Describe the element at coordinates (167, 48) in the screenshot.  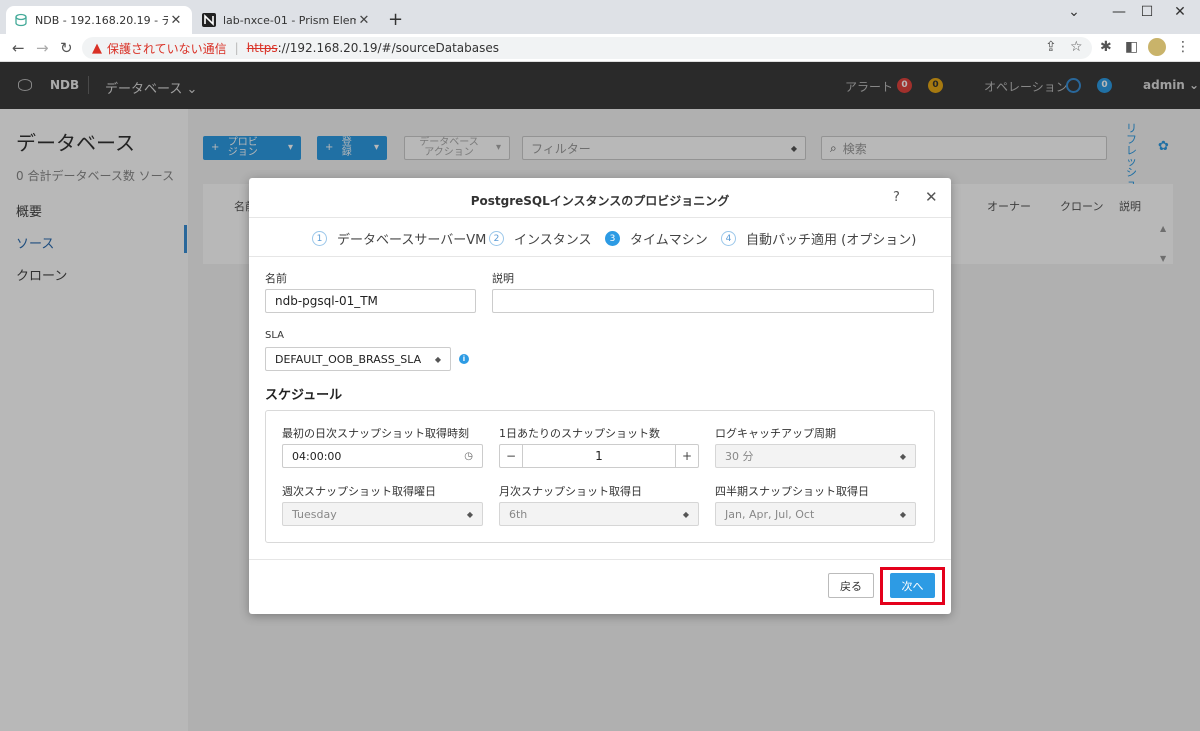
I see `security-label: 保護されていない通信` at that location.